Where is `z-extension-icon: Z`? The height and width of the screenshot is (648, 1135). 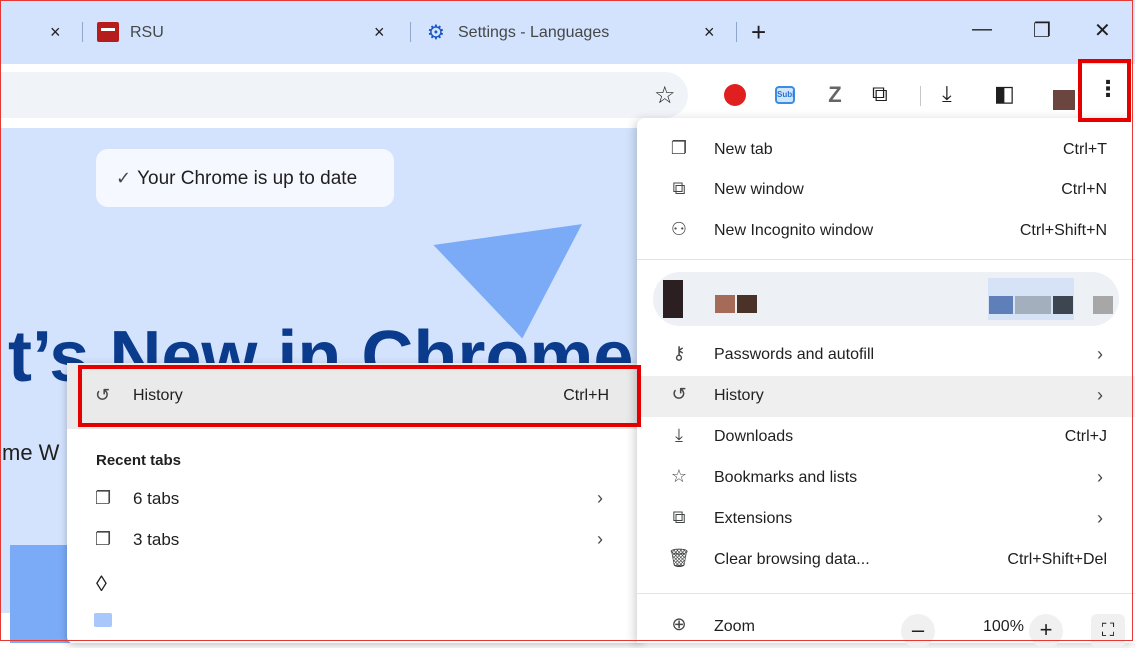 z-extension-icon: Z is located at coordinates (835, 95).